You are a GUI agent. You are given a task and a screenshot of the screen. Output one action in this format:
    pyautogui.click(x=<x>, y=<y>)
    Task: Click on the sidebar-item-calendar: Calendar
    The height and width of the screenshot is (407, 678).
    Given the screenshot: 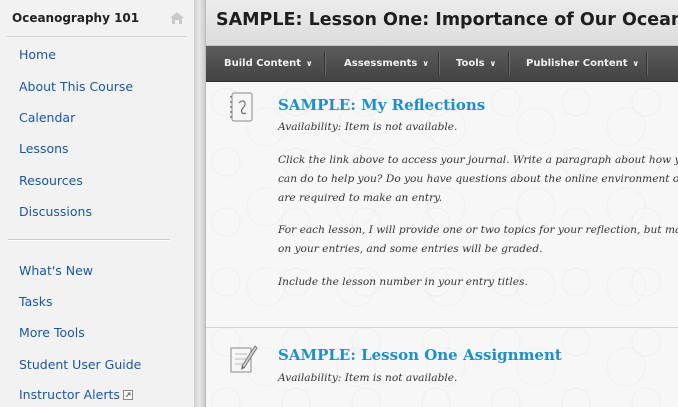 What is the action you would take?
    pyautogui.click(x=47, y=117)
    